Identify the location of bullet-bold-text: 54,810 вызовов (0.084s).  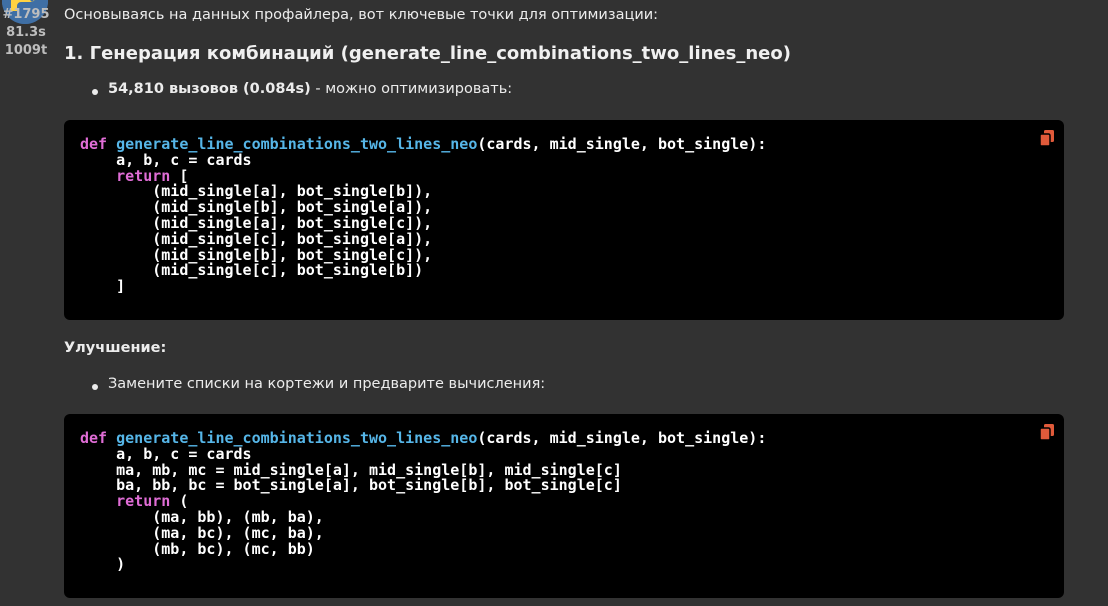
(209, 89).